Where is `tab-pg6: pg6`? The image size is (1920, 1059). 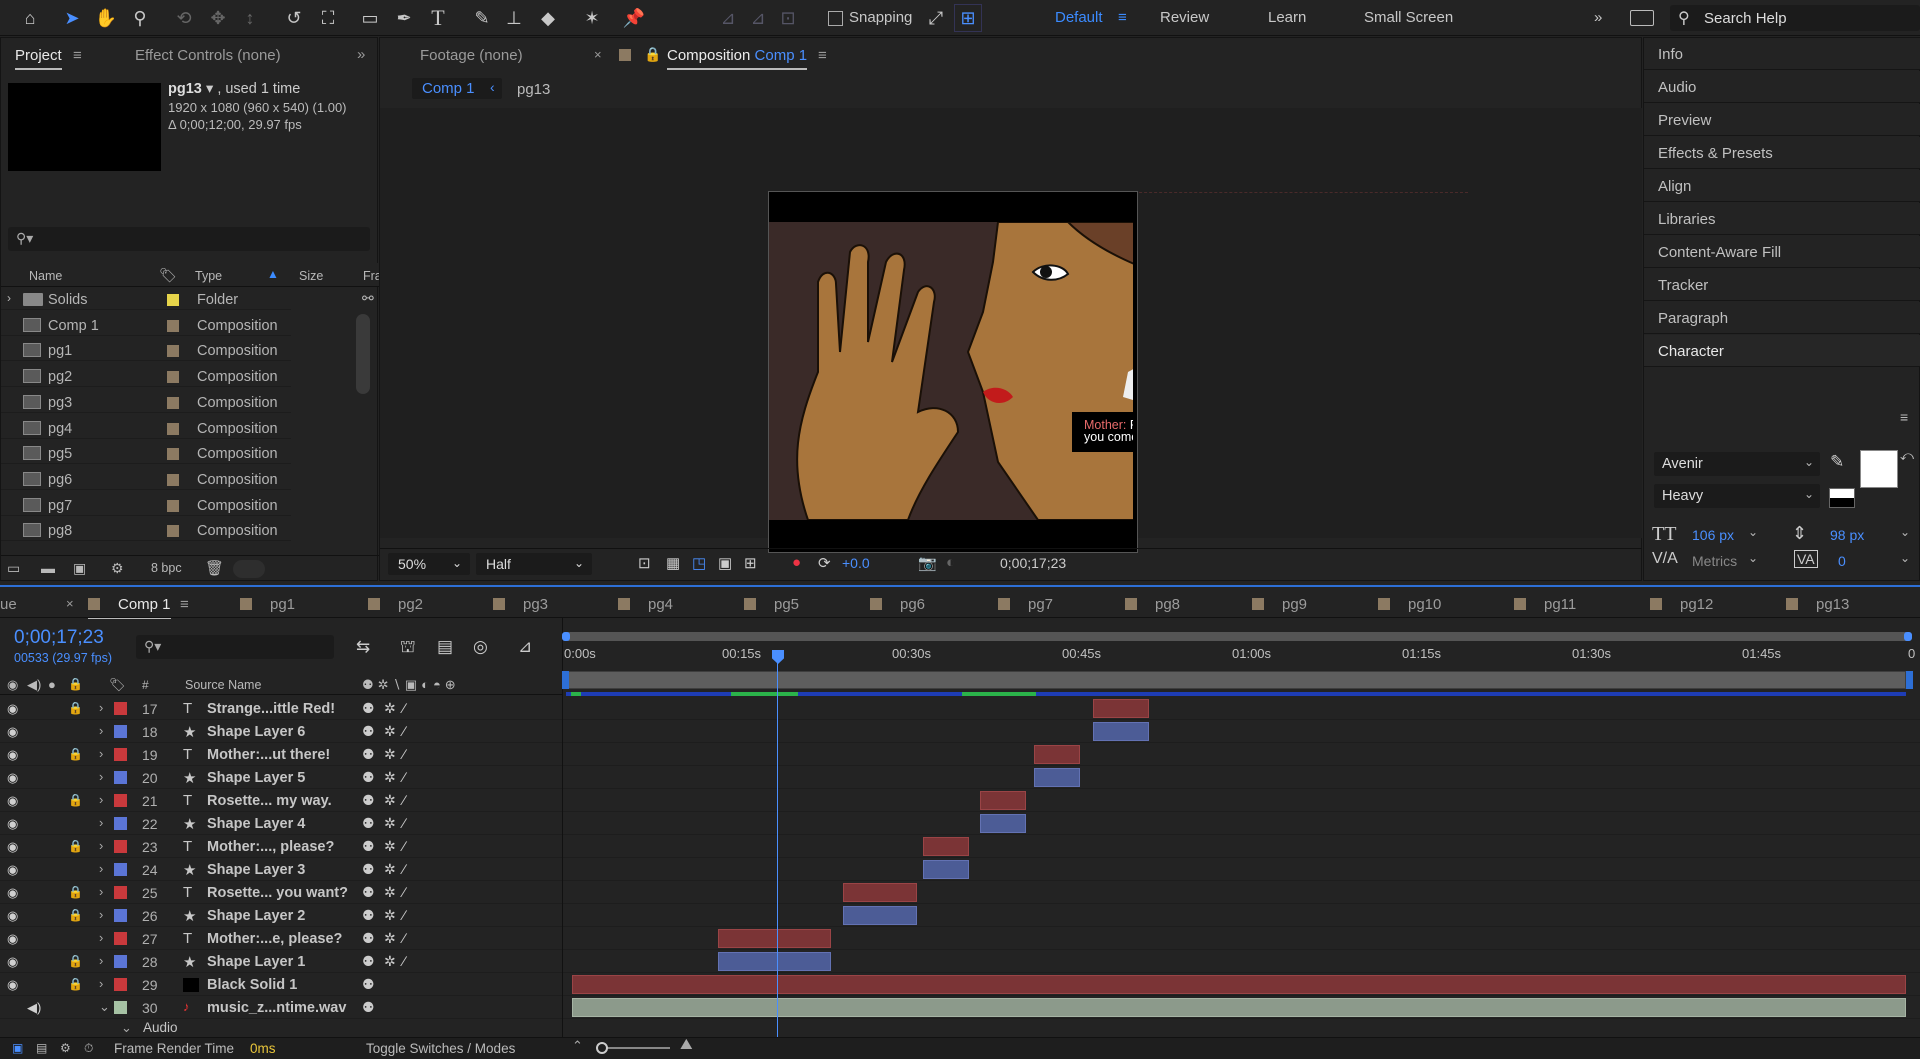 tab-pg6: pg6 is located at coordinates (897, 604).